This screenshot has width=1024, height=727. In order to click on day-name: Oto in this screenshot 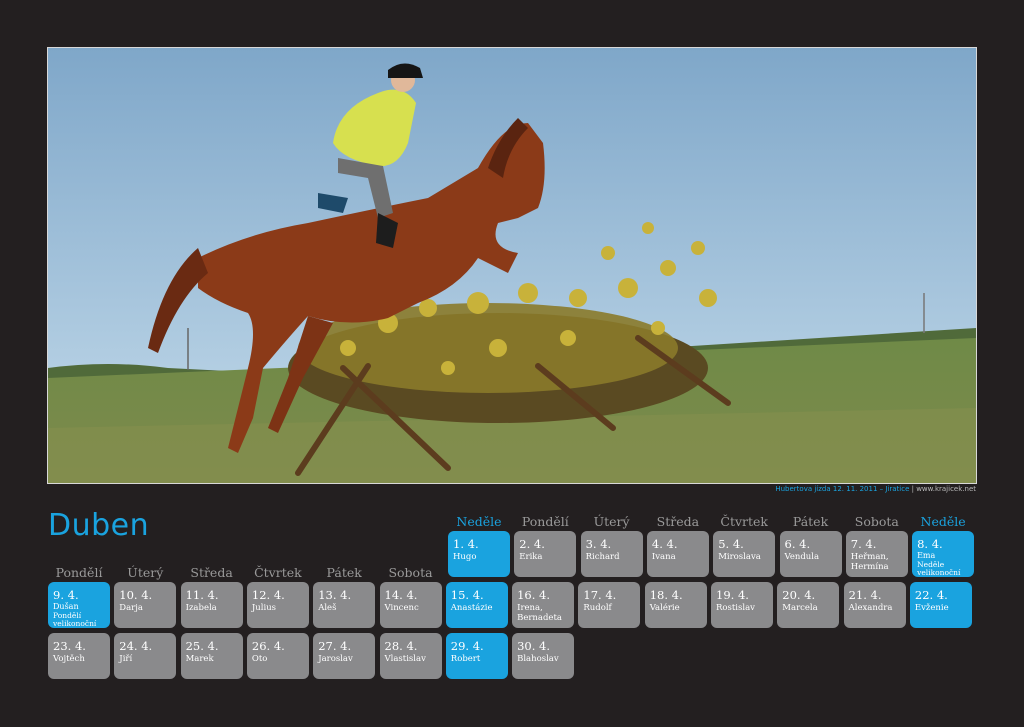, I will do `click(259, 659)`.